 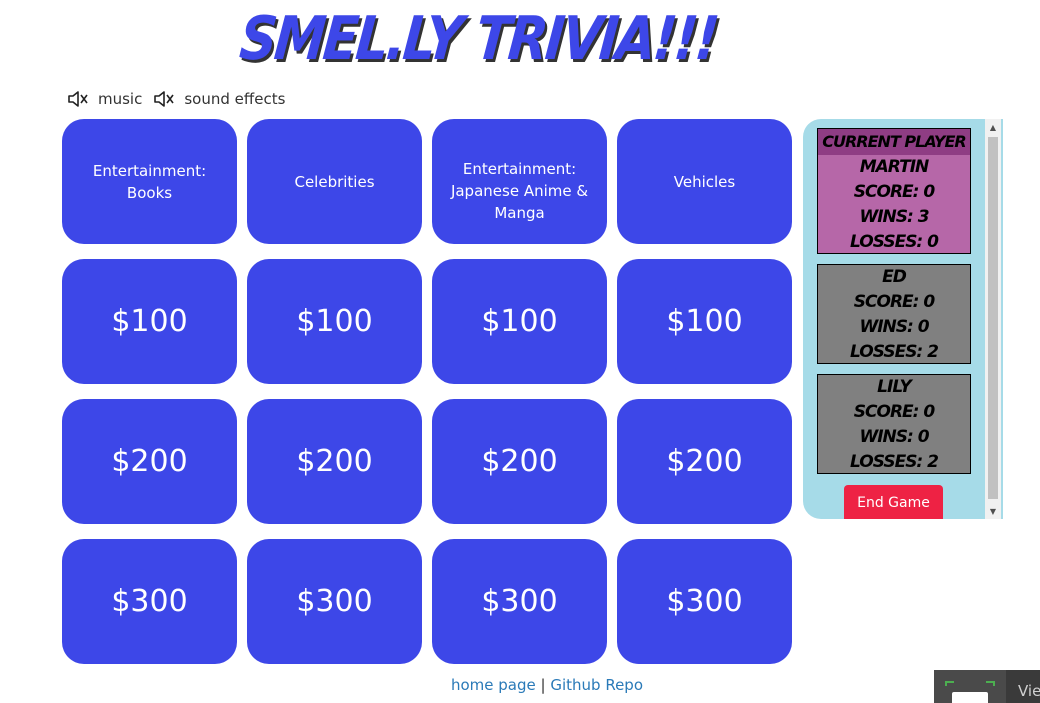 I want to click on audio-controls: music sound effects, so click(x=180, y=99).